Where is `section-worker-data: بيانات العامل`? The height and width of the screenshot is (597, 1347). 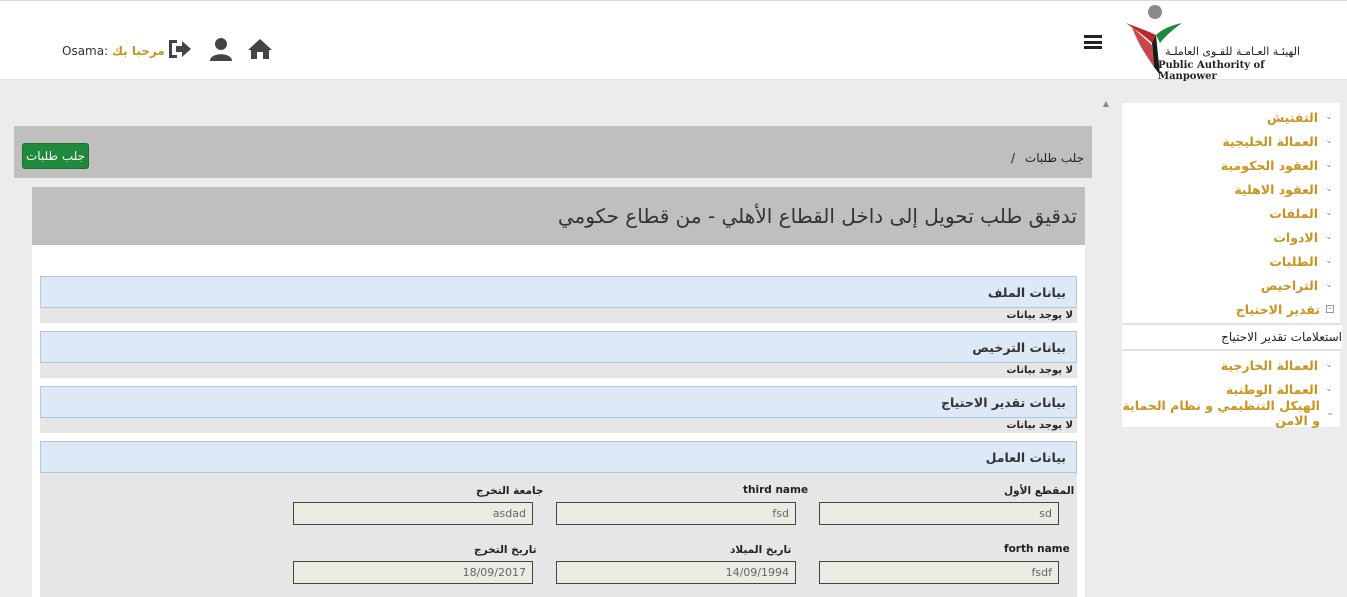
section-worker-data: بيانات العامل is located at coordinates (558, 457).